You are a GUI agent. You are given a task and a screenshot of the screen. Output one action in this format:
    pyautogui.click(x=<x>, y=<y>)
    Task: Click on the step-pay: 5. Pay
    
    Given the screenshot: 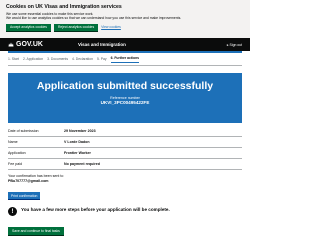 What is the action you would take?
    pyautogui.click(x=102, y=60)
    